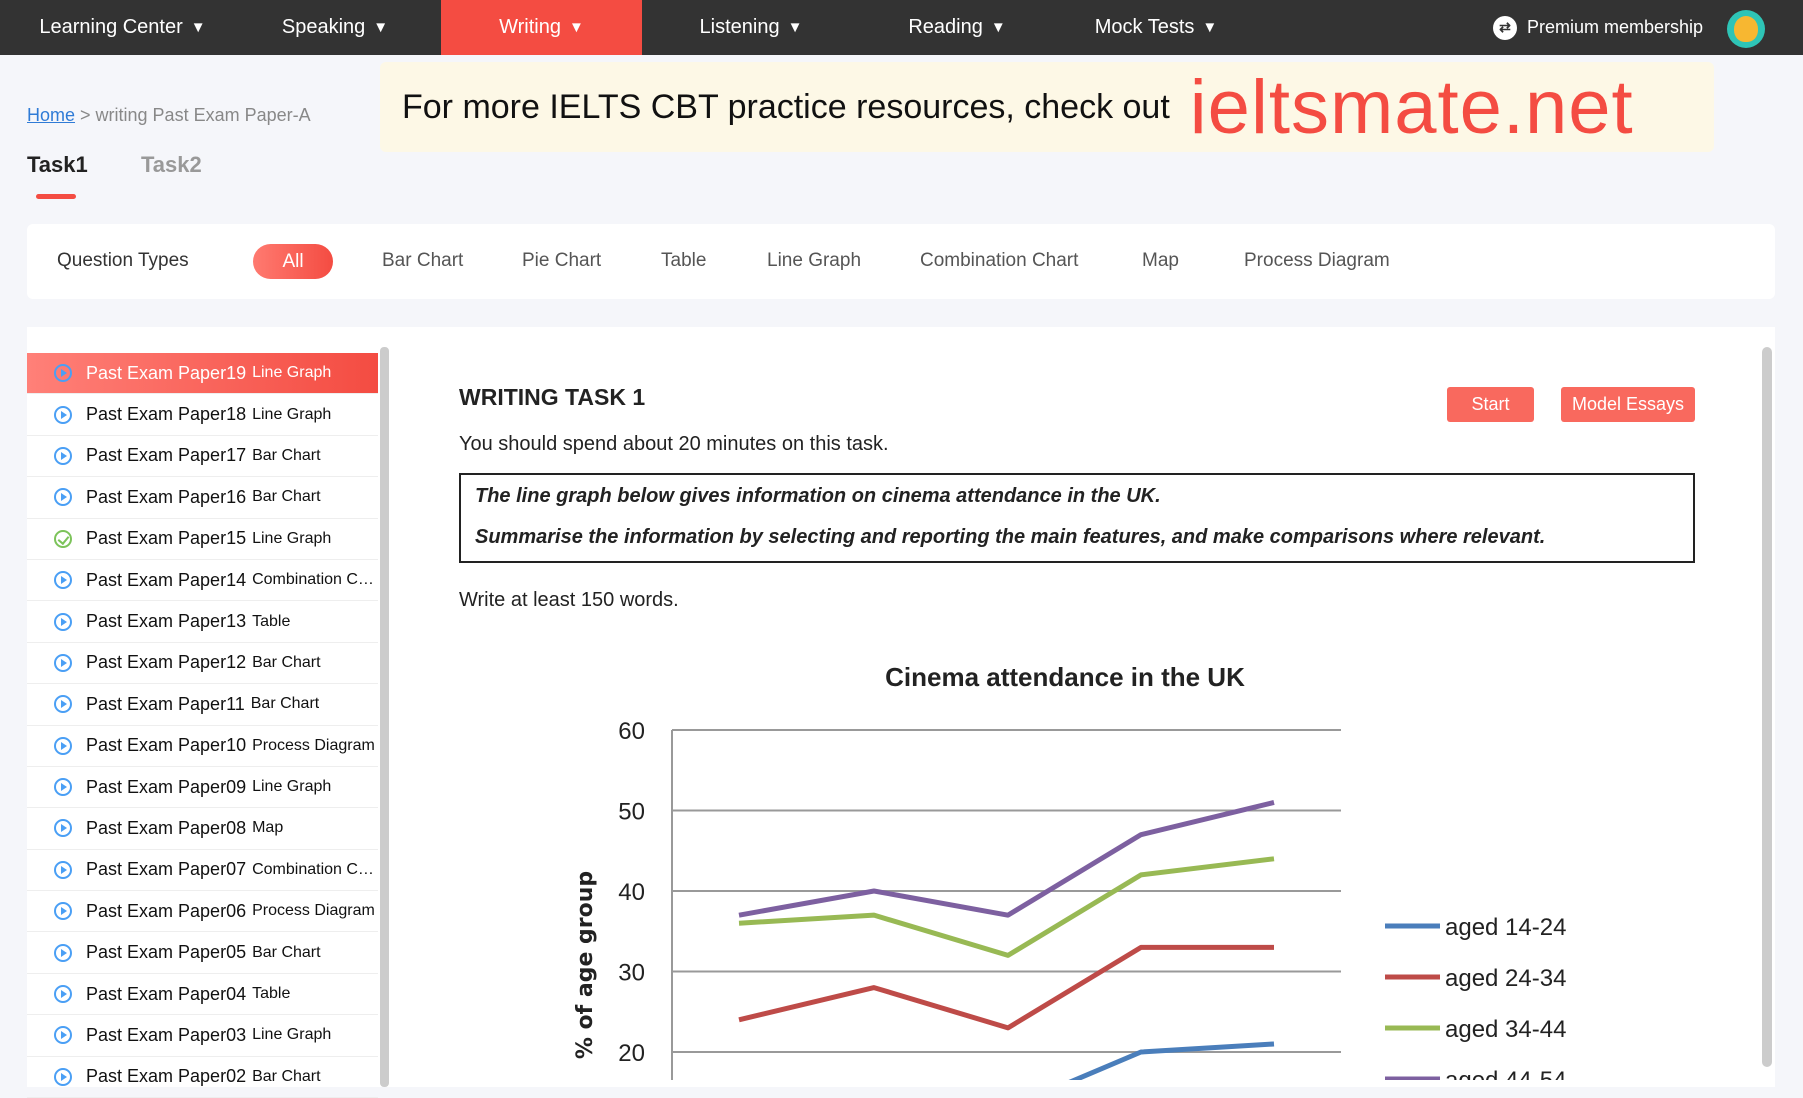 This screenshot has width=1803, height=1098. What do you see at coordinates (1505, 927) in the screenshot?
I see `legend-label: aged 14-24` at bounding box center [1505, 927].